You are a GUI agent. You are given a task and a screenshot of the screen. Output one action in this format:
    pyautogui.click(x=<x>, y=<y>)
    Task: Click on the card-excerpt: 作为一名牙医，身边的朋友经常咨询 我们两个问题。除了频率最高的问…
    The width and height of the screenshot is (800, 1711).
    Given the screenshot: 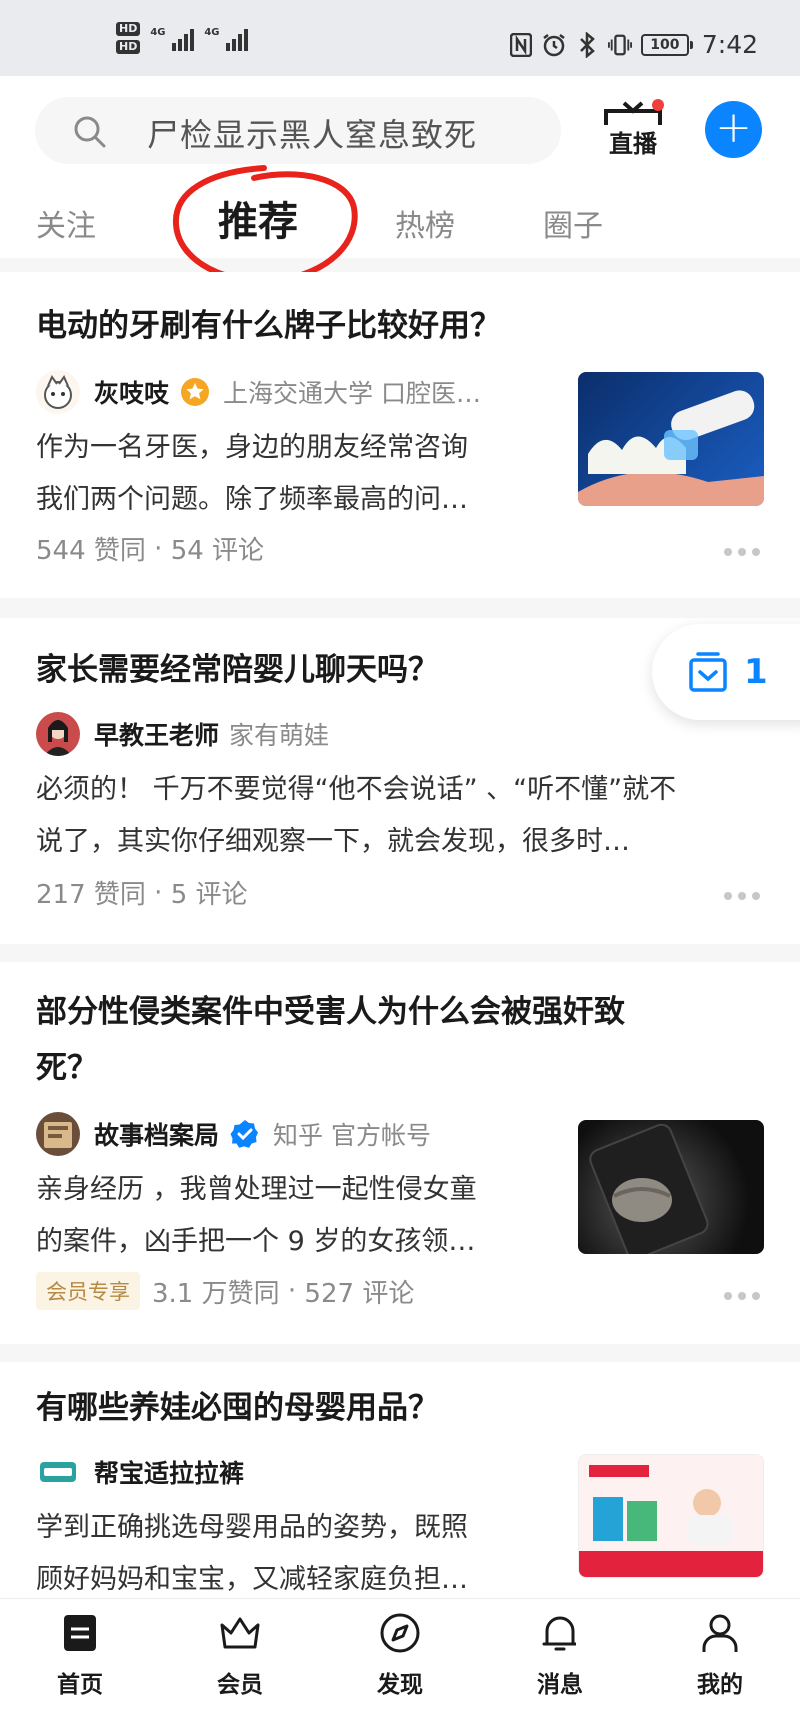 What is the action you would take?
    pyautogui.click(x=252, y=474)
    